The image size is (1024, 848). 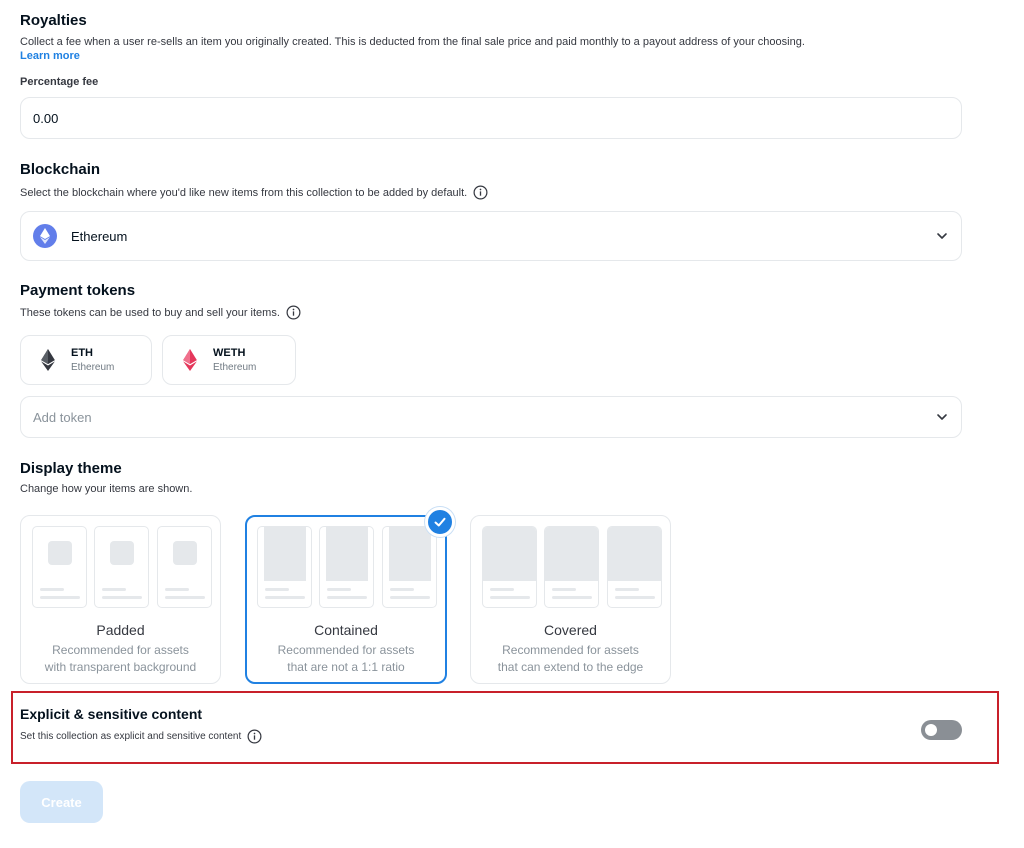 What do you see at coordinates (346, 667) in the screenshot?
I see `theme-description-line: that are not a 1:1 ratio` at bounding box center [346, 667].